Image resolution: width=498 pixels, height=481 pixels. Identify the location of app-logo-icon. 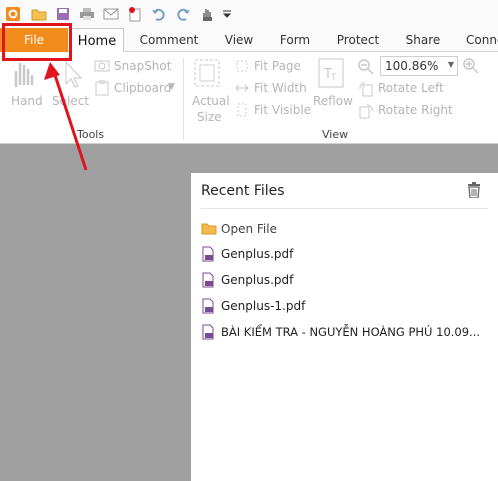
(13, 14).